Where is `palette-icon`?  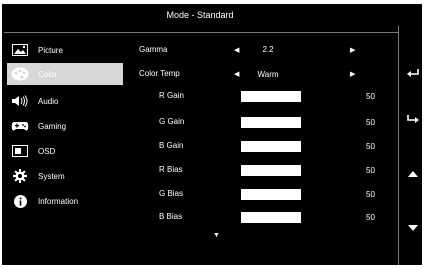
palette-icon is located at coordinates (20, 74).